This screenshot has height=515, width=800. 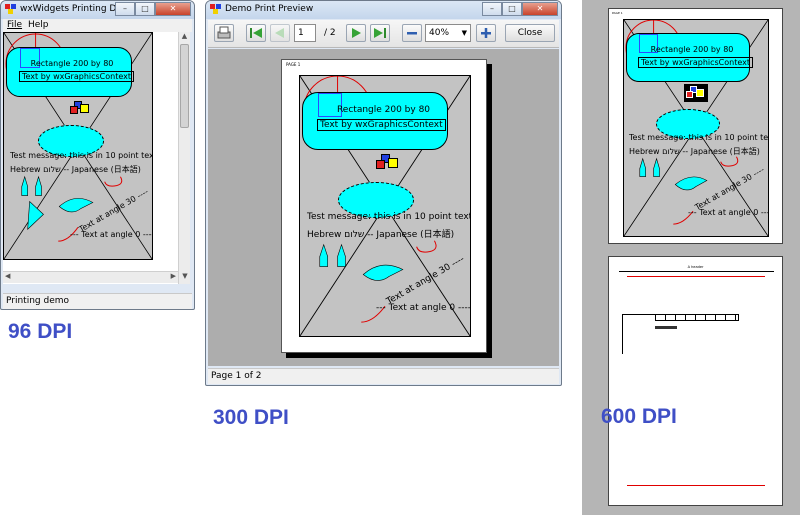 What do you see at coordinates (97, 10) in the screenshot?
I see `title-bar: wxWidgets Printing Demo – □ ✕` at bounding box center [97, 10].